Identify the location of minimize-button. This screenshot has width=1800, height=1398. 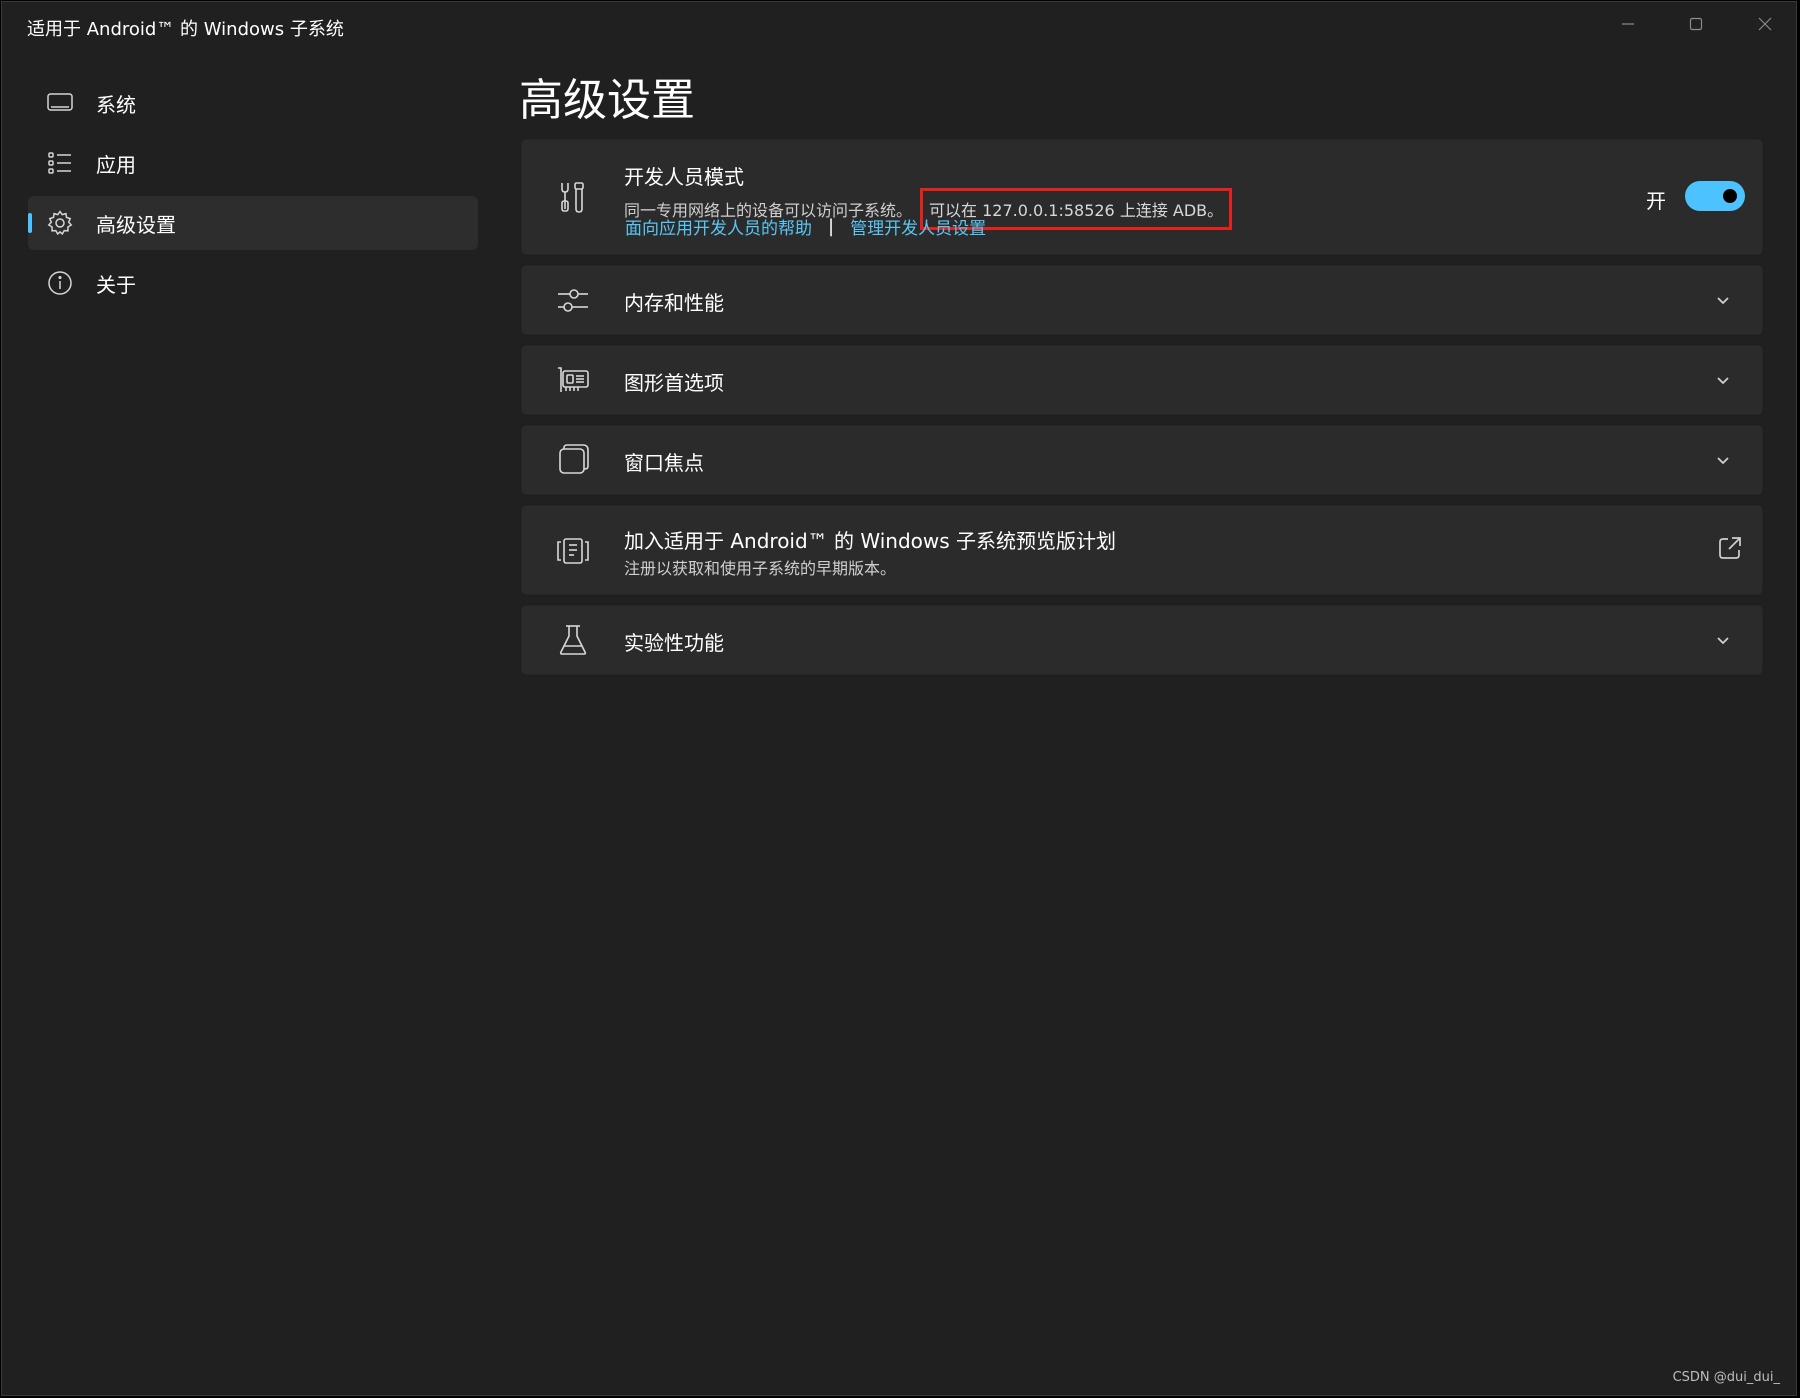
(1628, 26).